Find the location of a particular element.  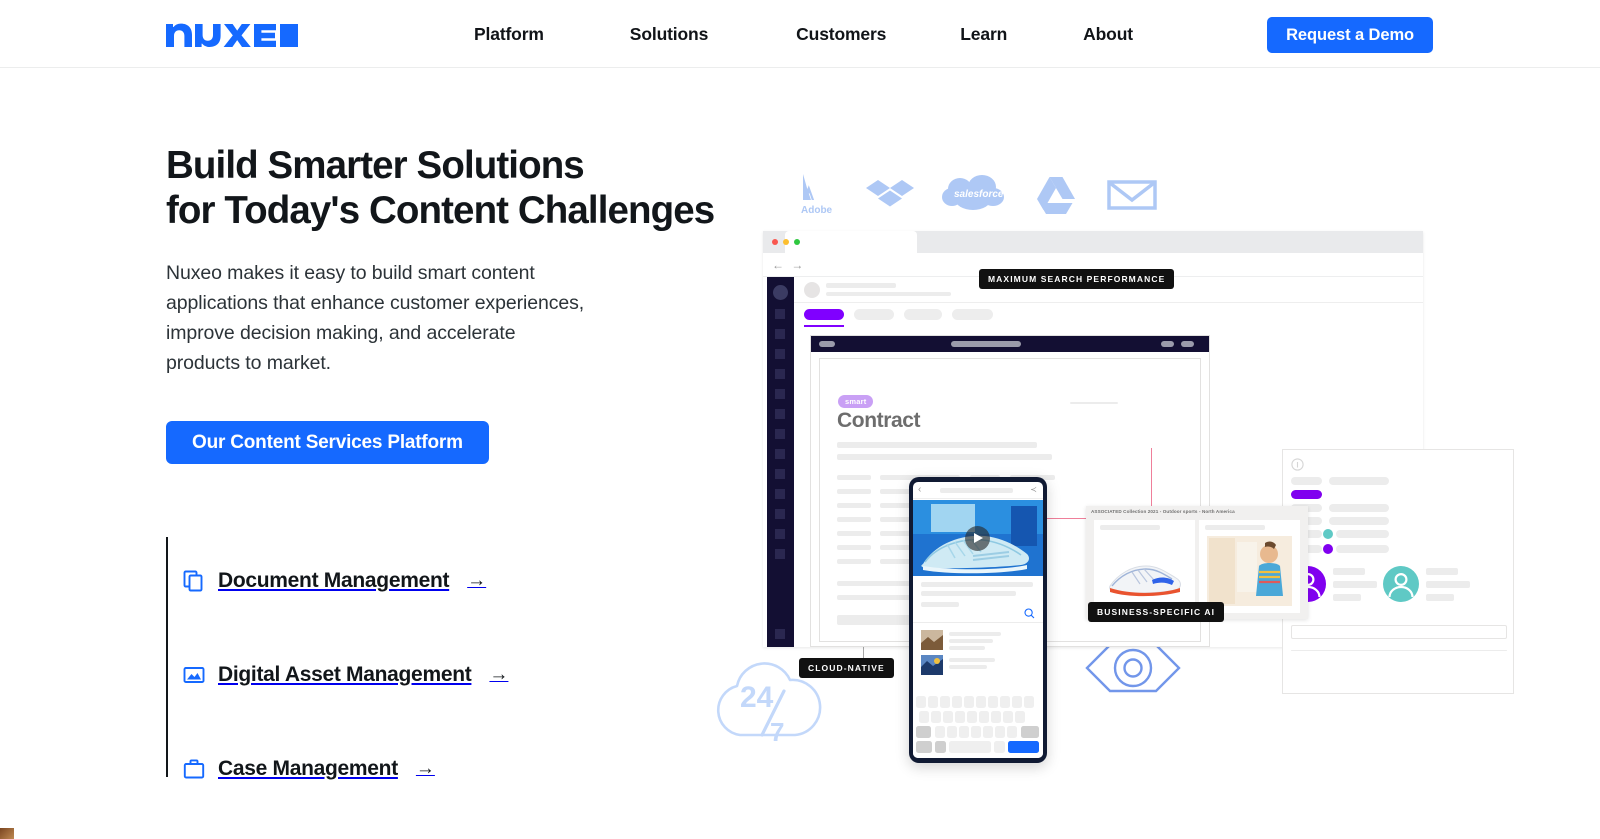

back-arrow-icon: ← is located at coordinates (779, 265).